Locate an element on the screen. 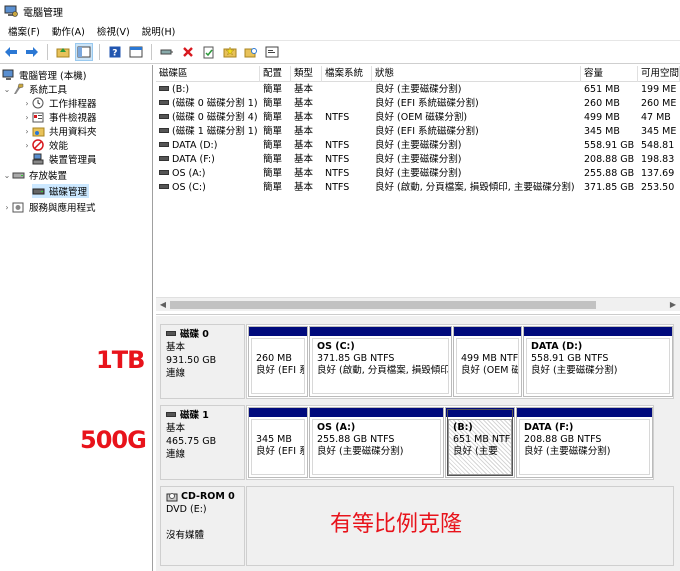 The height and width of the screenshot is (571, 680). shared-folder-icon is located at coordinates (38, 131).